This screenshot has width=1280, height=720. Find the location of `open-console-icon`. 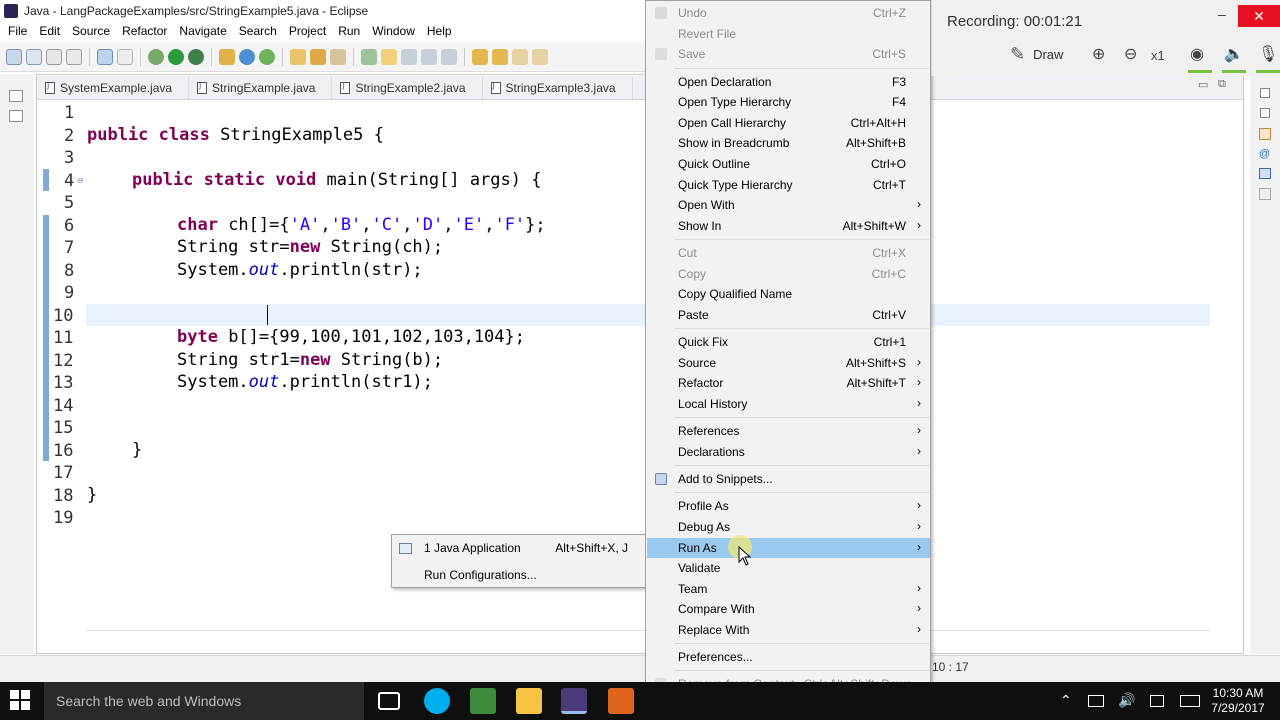

open-console-icon is located at coordinates (105, 56).